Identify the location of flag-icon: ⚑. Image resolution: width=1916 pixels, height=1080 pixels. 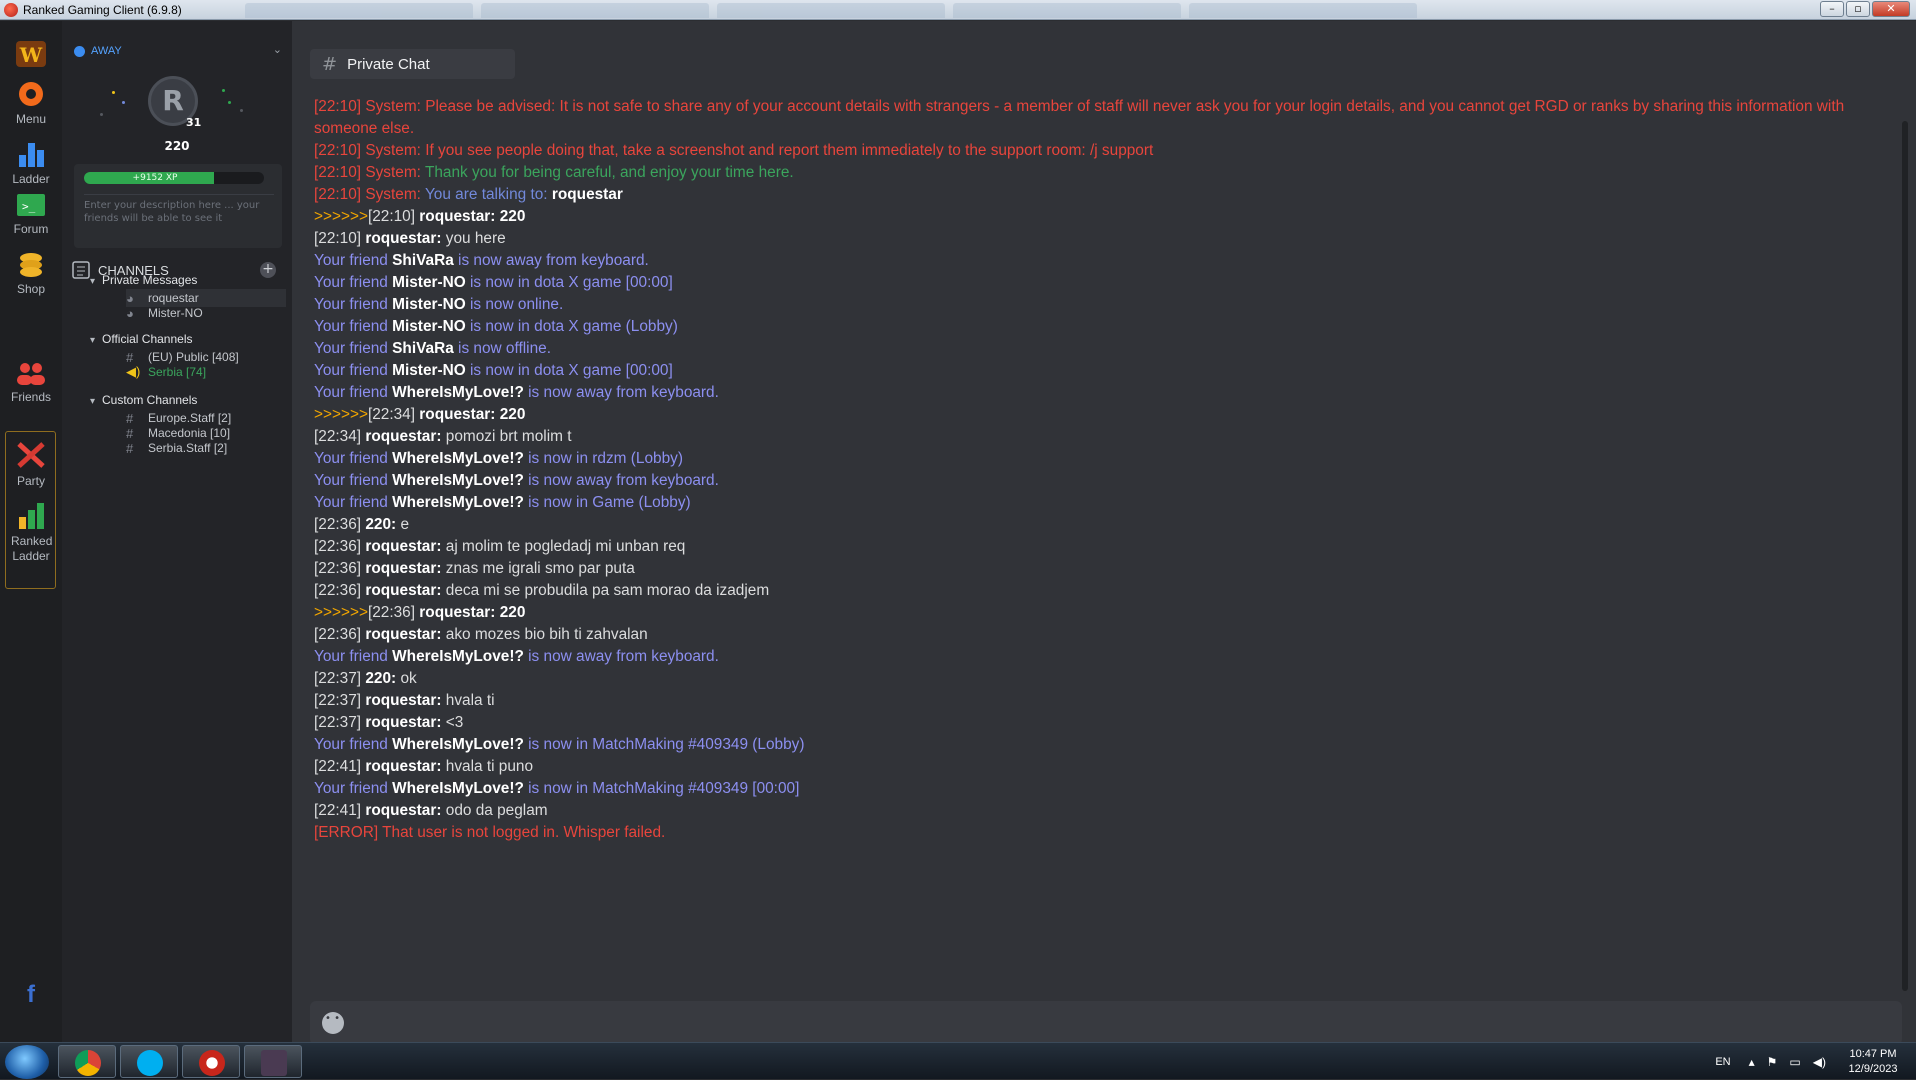
(1772, 1062).